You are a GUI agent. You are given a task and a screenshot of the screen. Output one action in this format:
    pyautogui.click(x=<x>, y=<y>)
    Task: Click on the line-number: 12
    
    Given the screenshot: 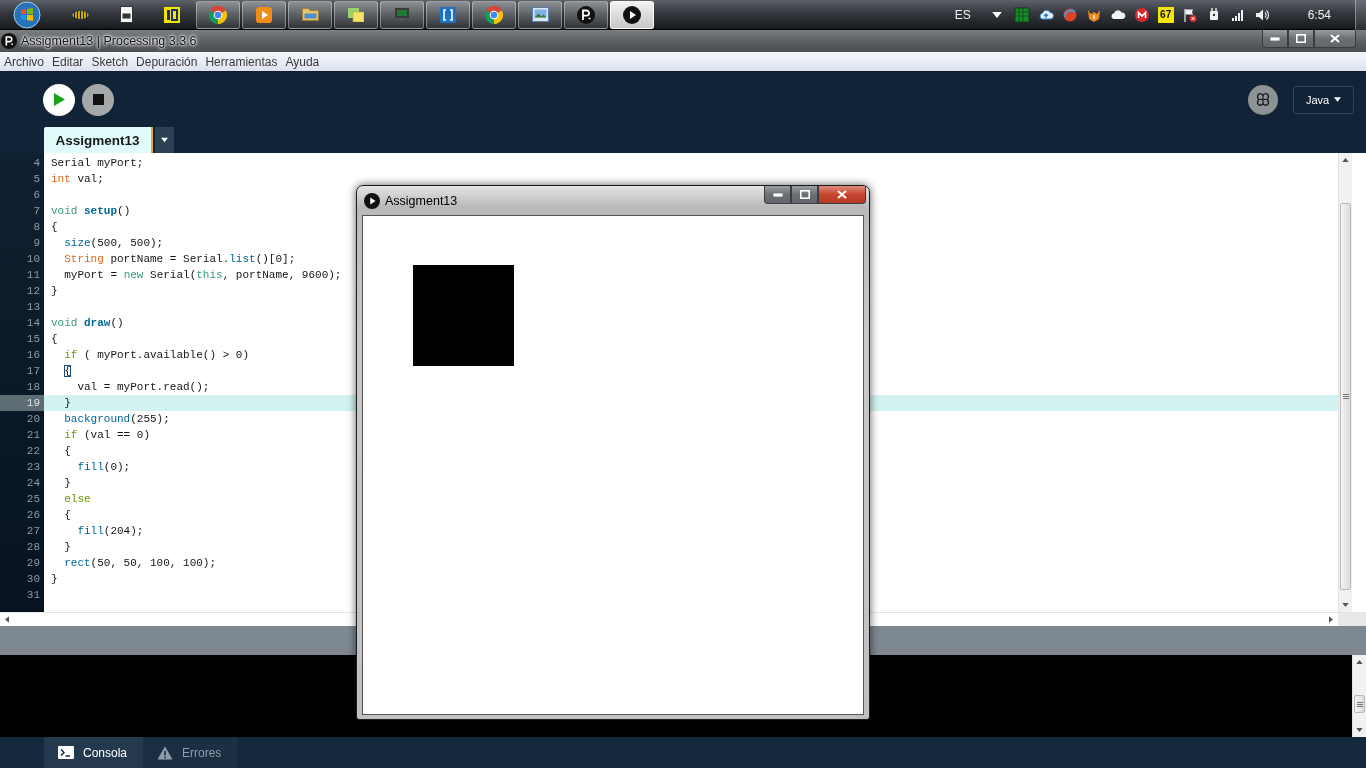 What is the action you would take?
    pyautogui.click(x=33, y=291)
    